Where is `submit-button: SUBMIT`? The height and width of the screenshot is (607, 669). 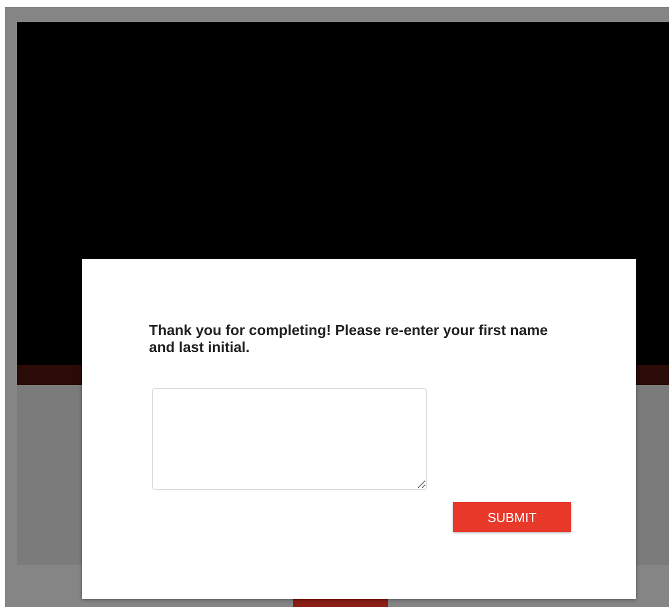 submit-button: SUBMIT is located at coordinates (512, 517).